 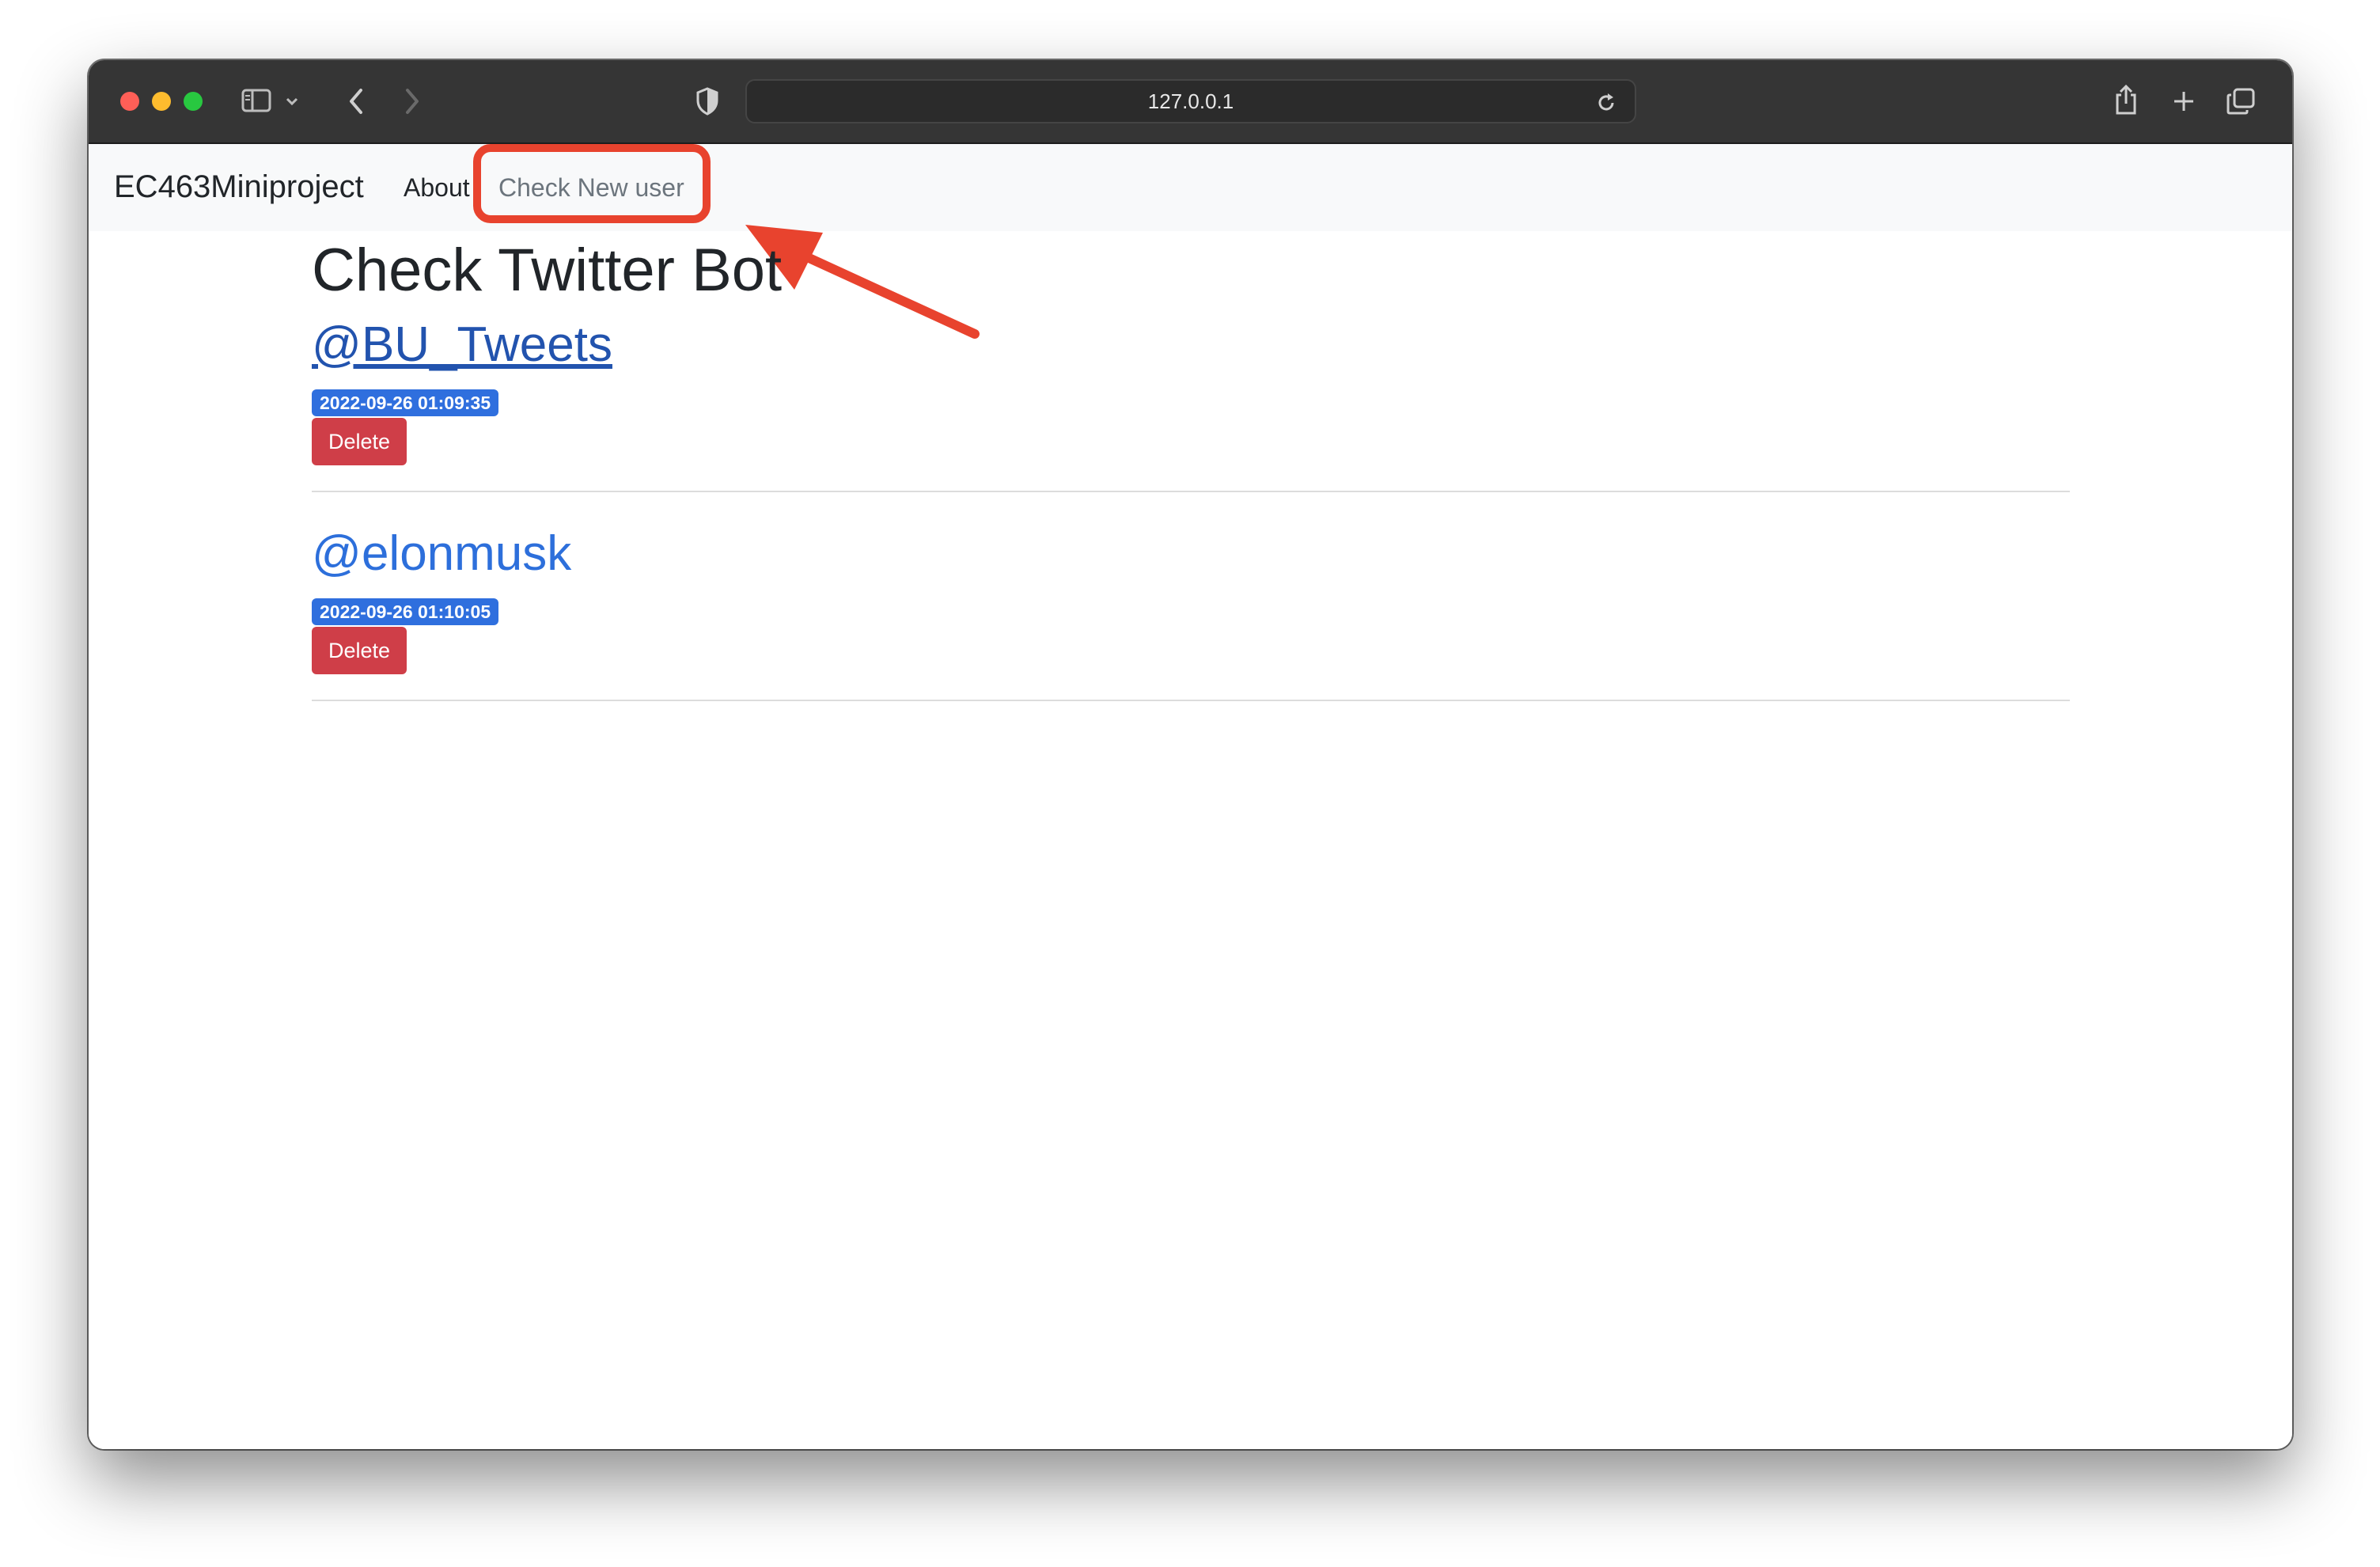 What do you see at coordinates (291, 101) in the screenshot?
I see `chevron-down-icon` at bounding box center [291, 101].